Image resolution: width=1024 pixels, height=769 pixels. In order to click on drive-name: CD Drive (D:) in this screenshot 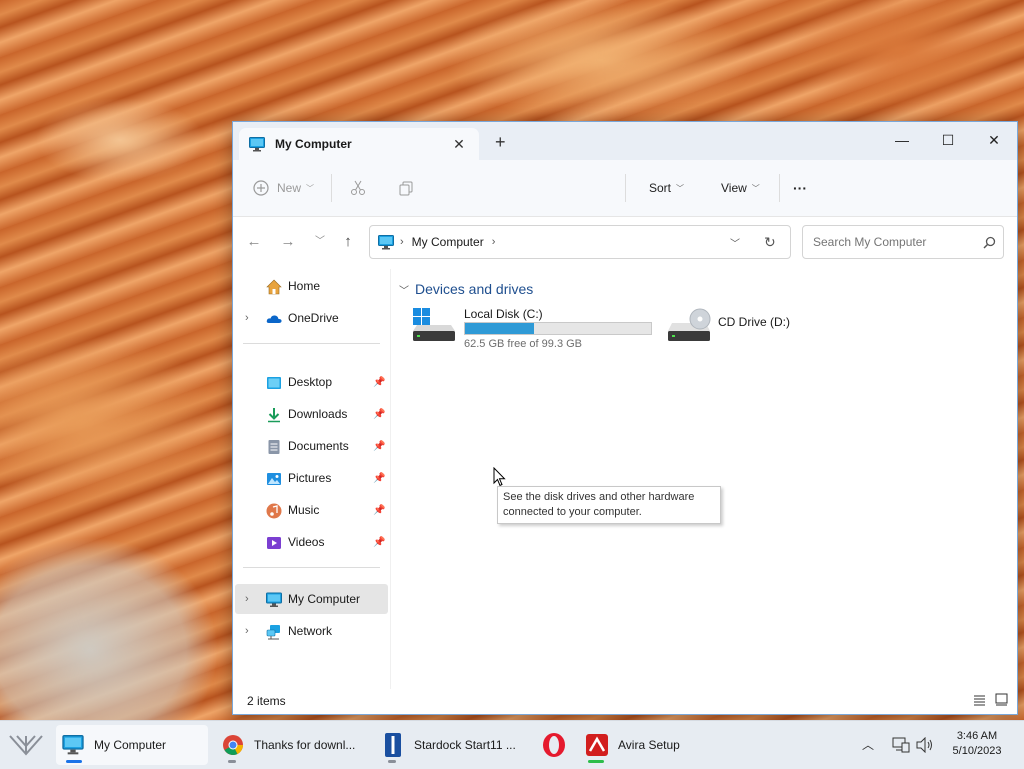, I will do `click(754, 322)`.